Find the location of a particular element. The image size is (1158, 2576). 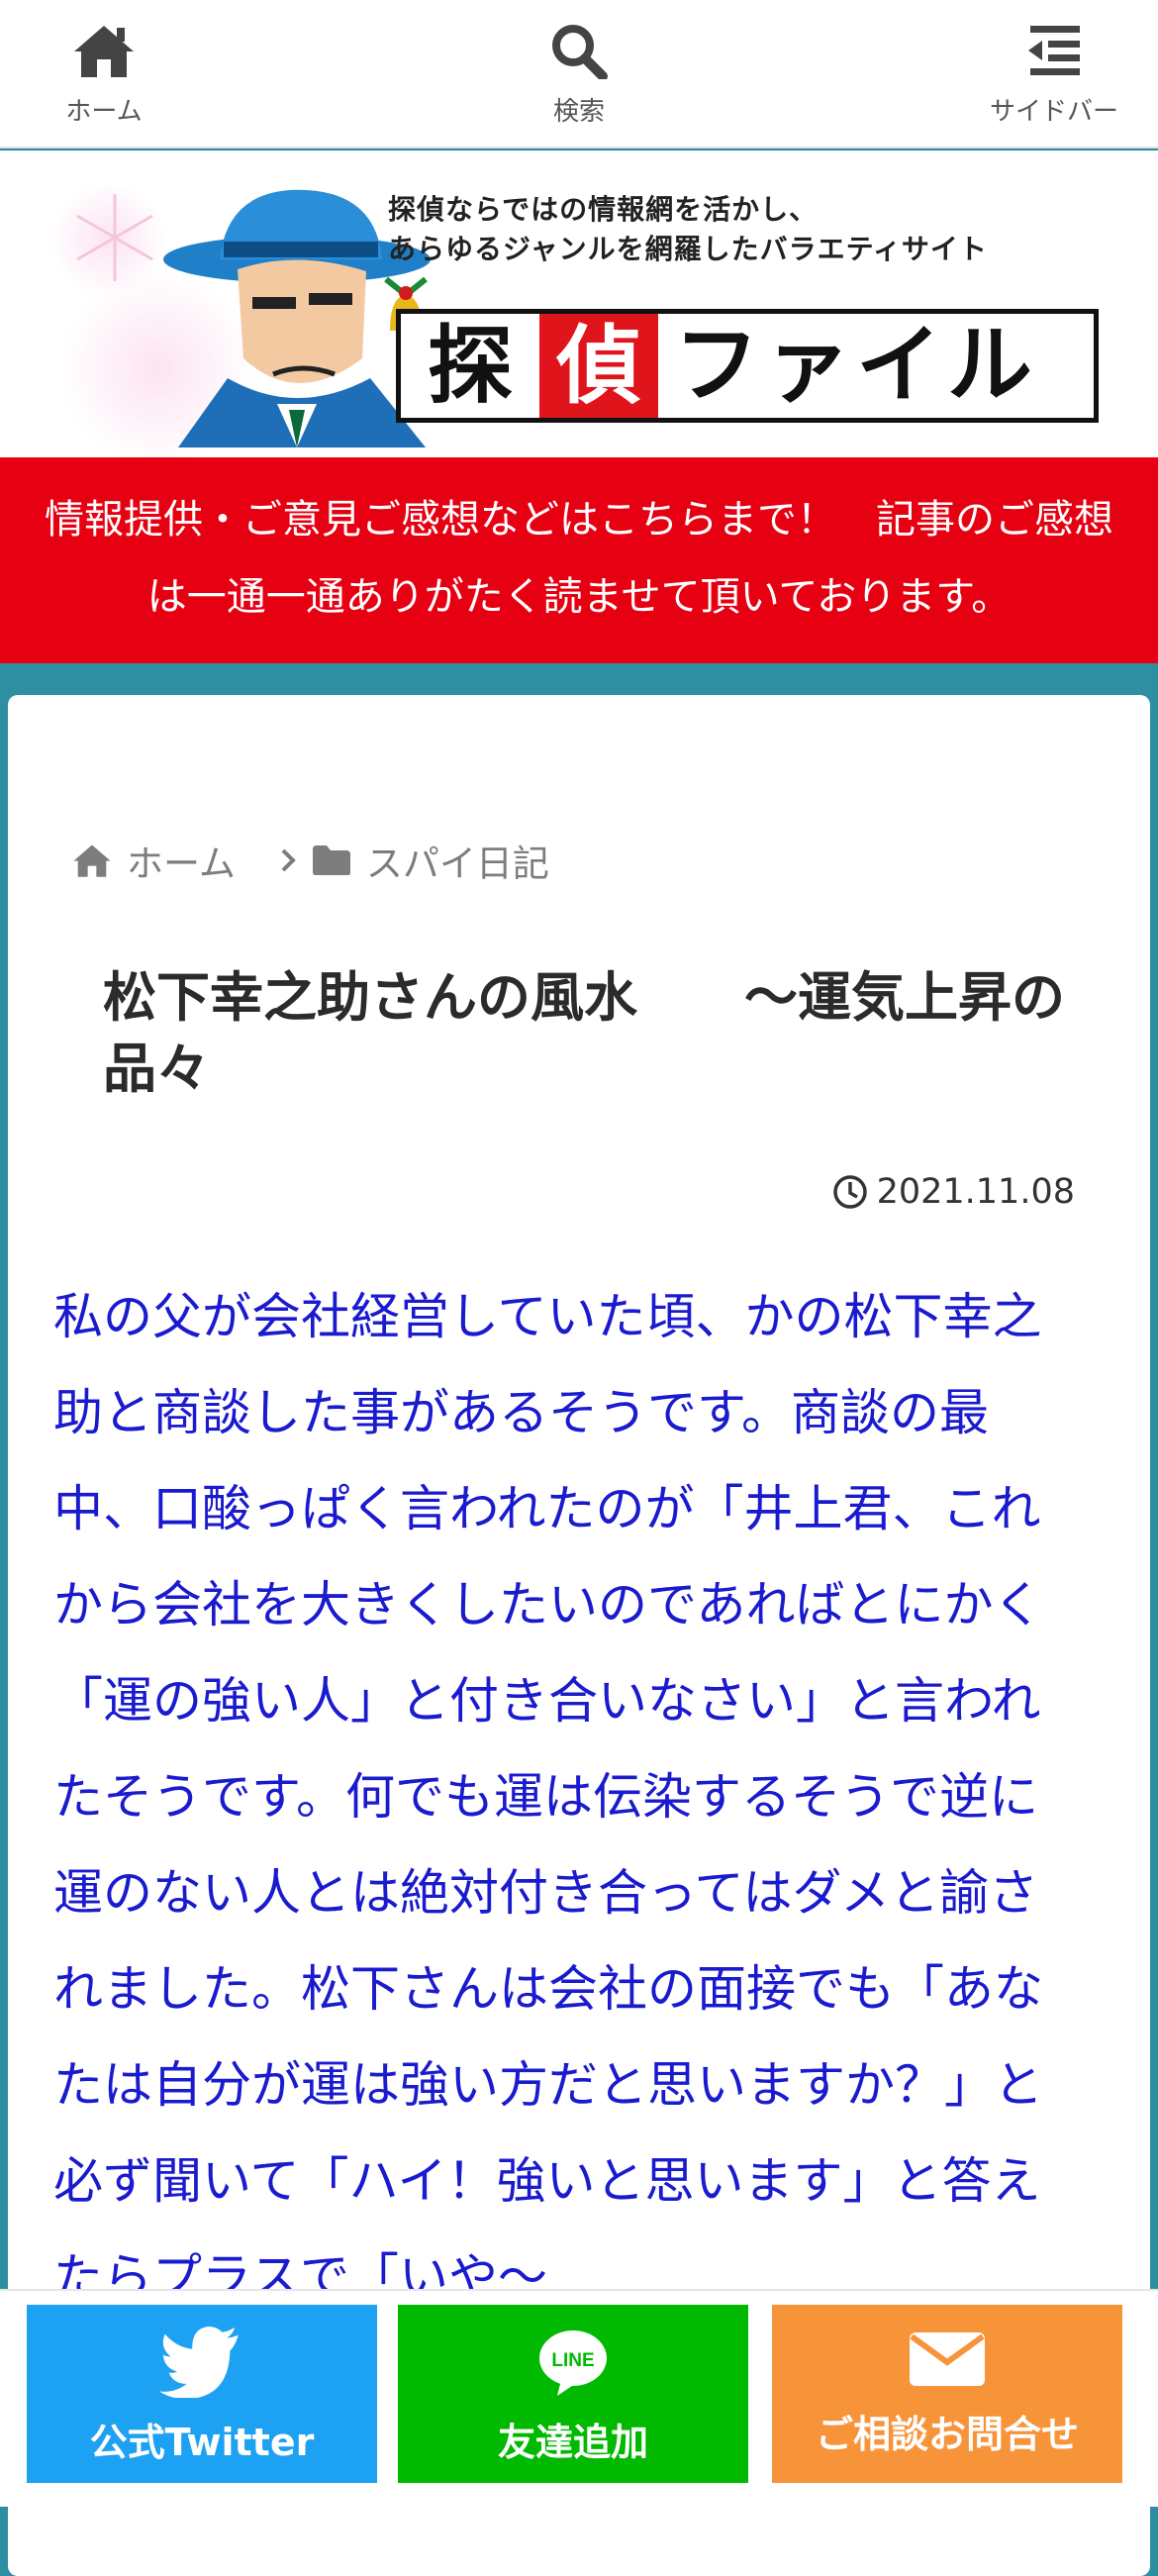

logo-text-file: ファイル is located at coordinates (856, 366).